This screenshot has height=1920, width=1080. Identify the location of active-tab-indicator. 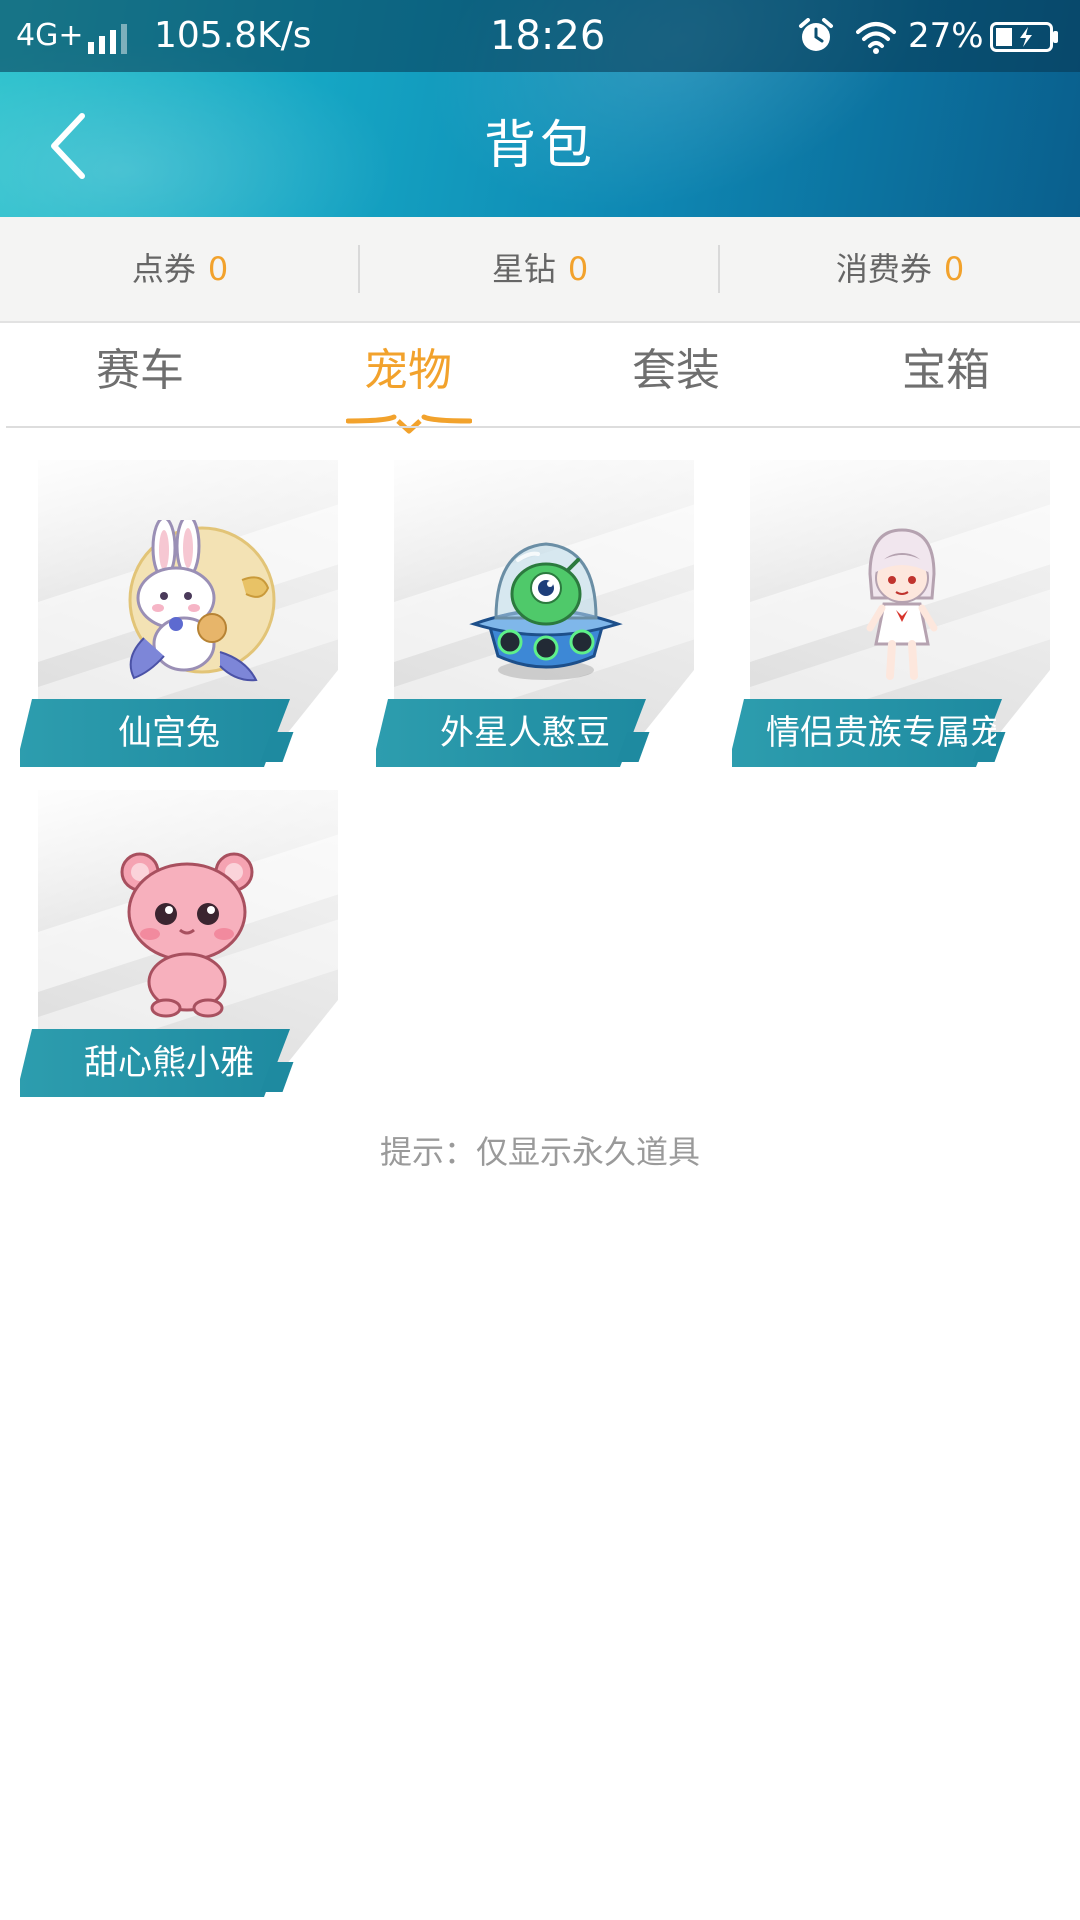
(409, 424).